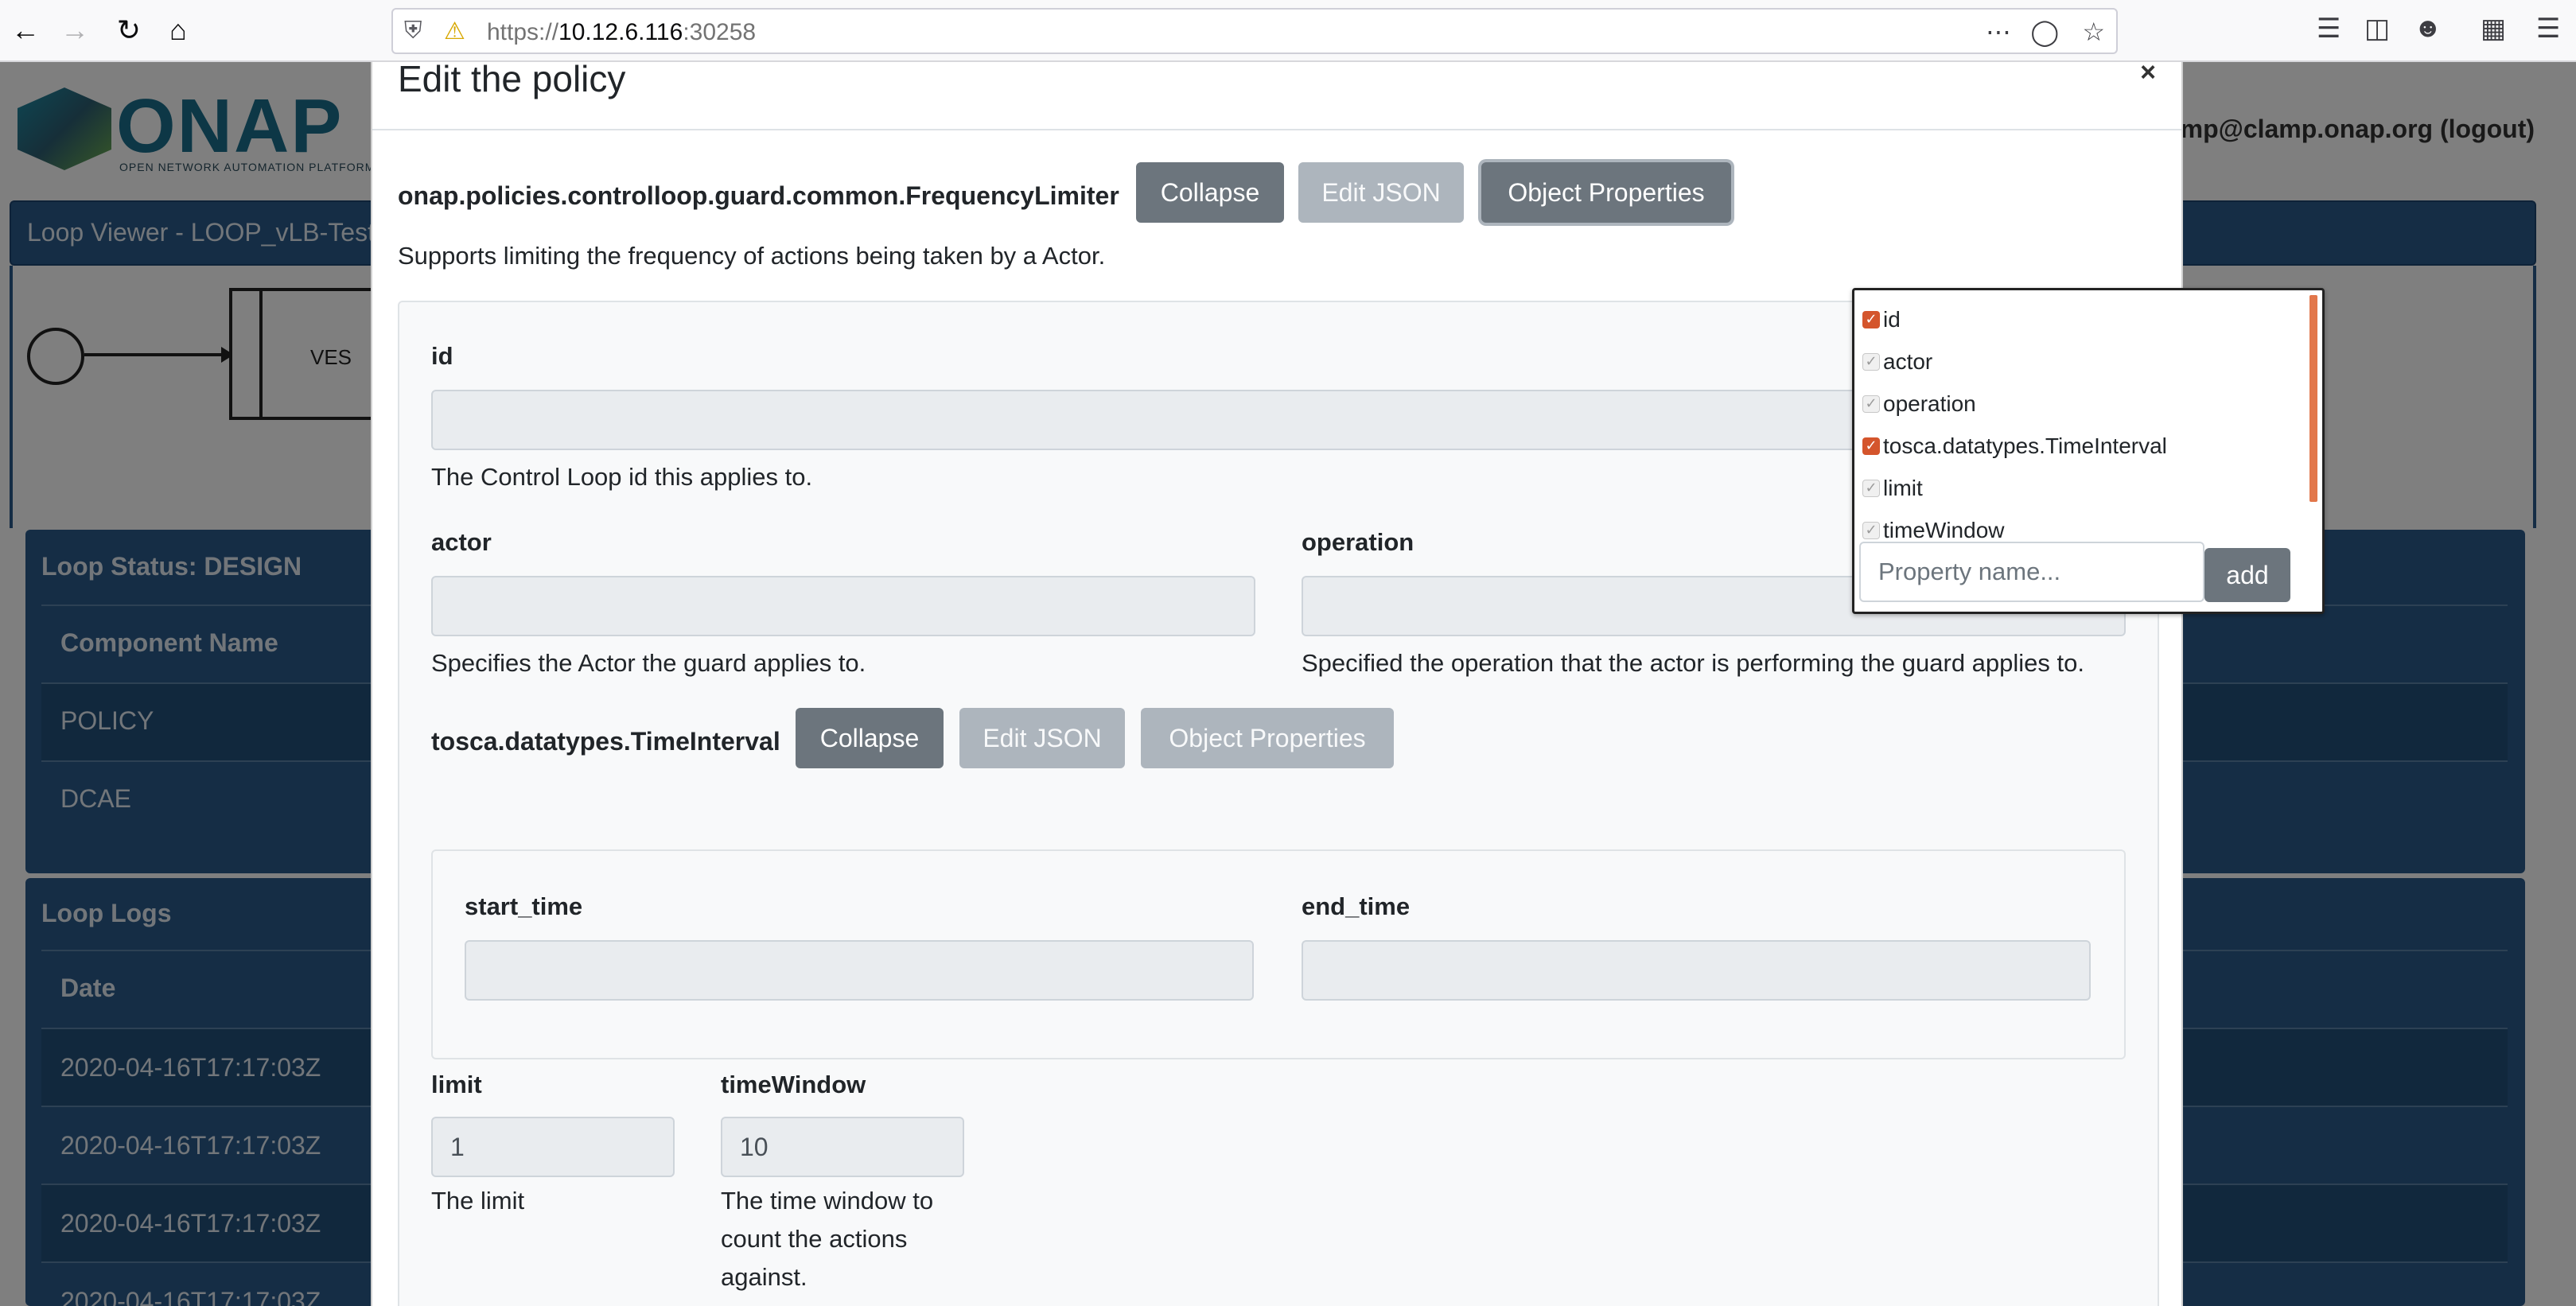 This screenshot has width=2576, height=1306. What do you see at coordinates (455, 31) in the screenshot?
I see `insecure-lock-icon: ⚠` at bounding box center [455, 31].